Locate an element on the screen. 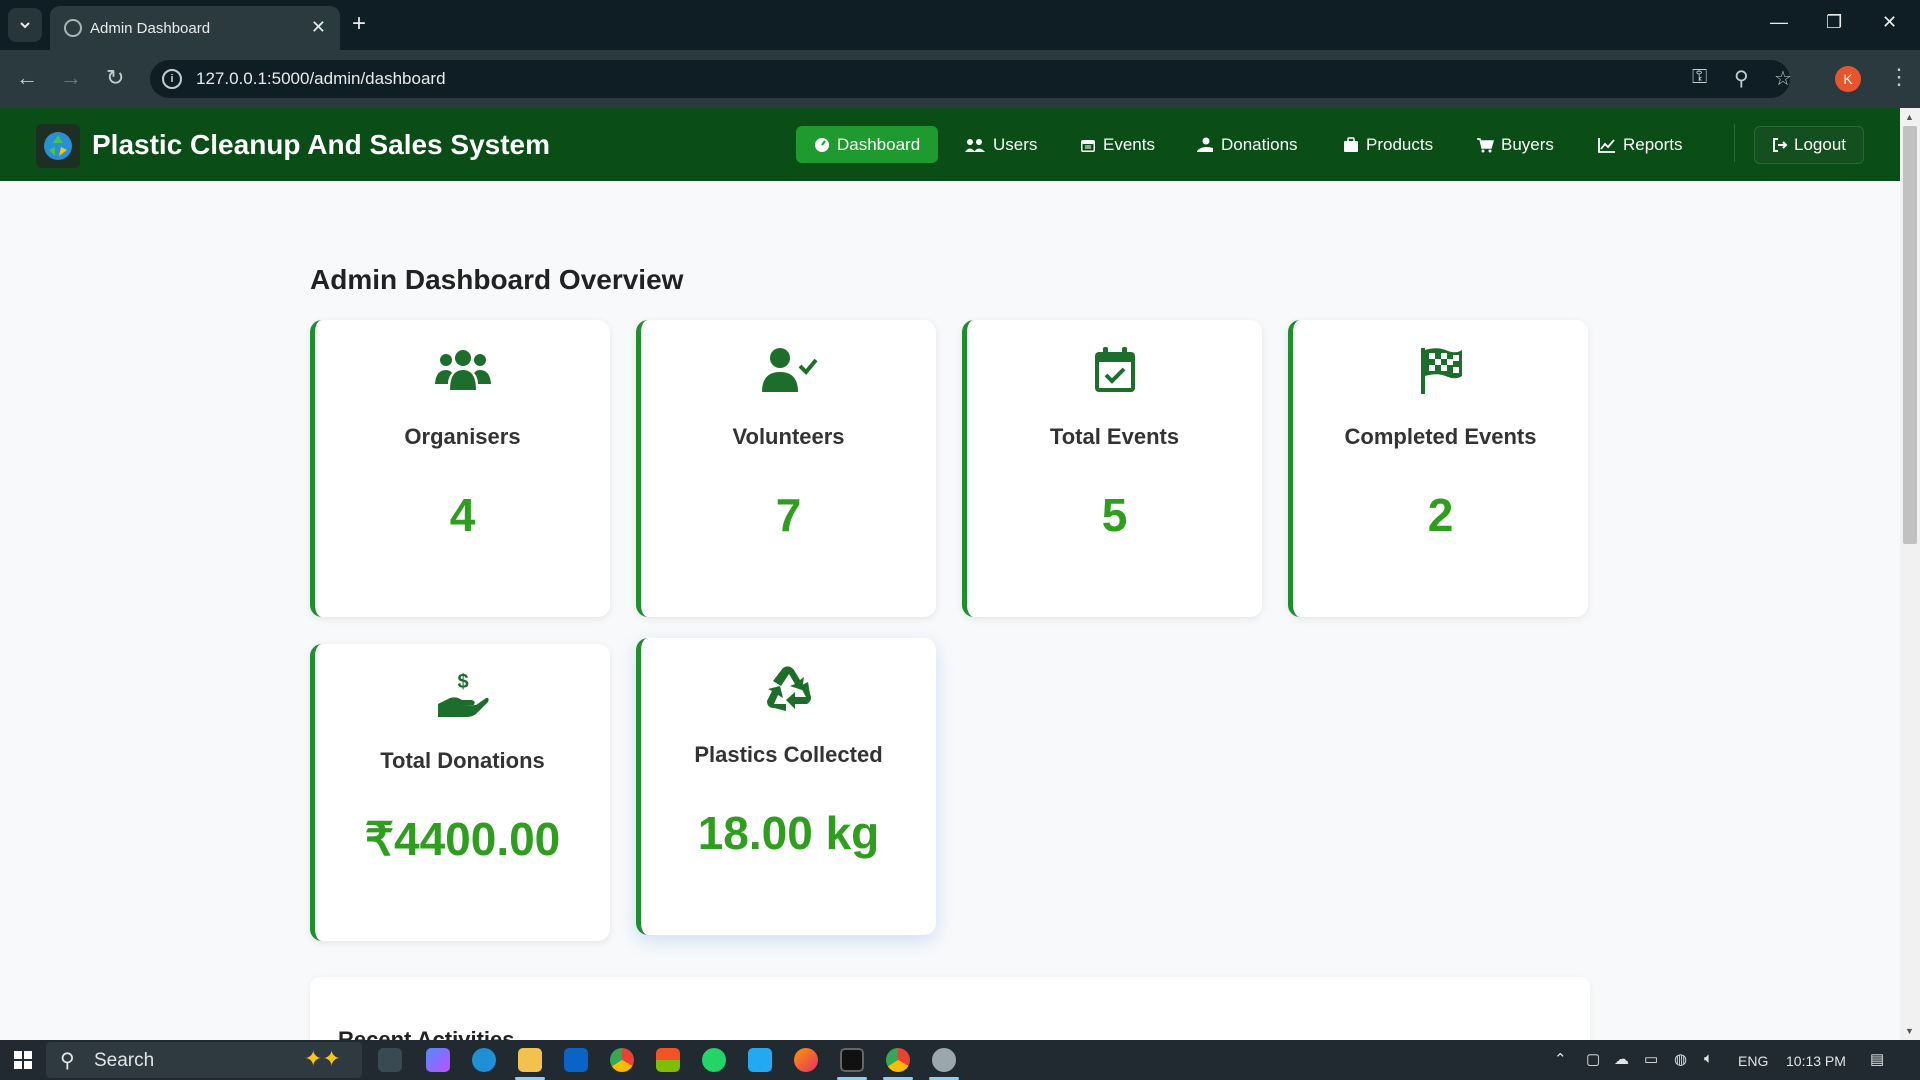  search-icon: ⚲ is located at coordinates (67, 1061).